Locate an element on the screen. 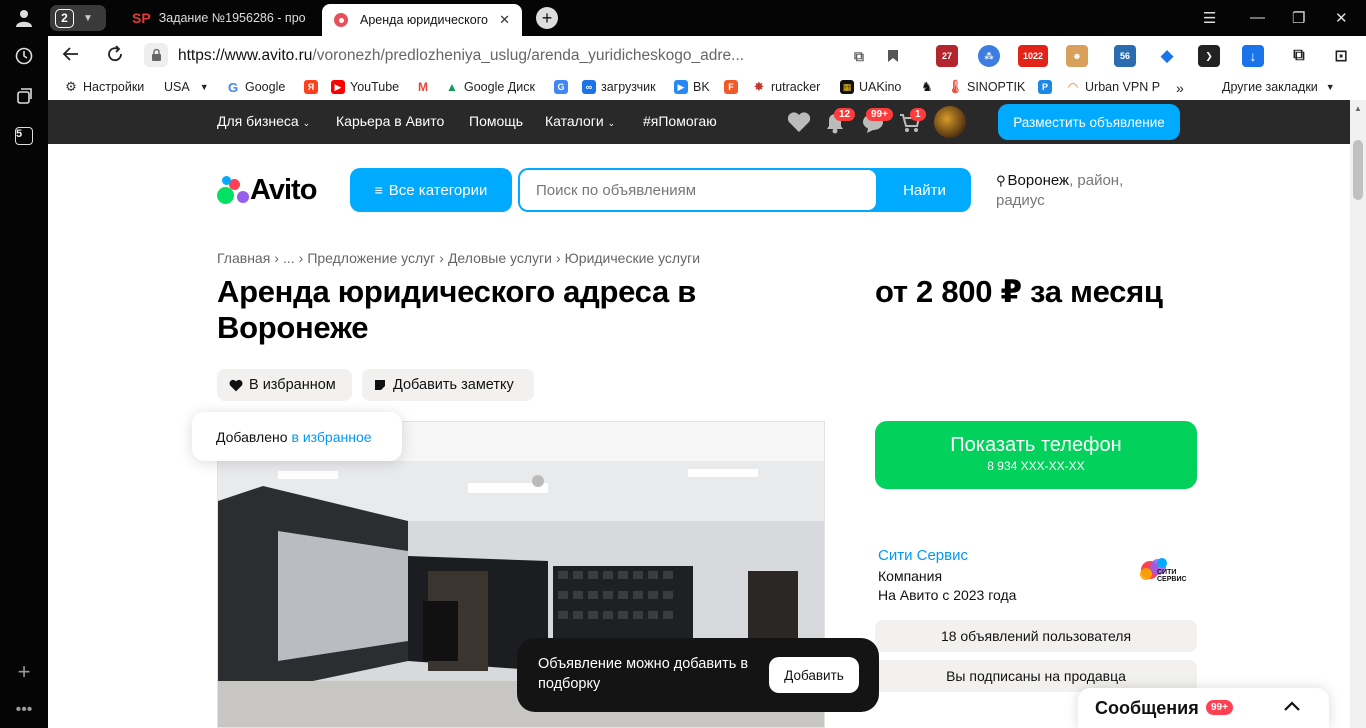 The image size is (1366, 728). all-categories-button: ≡ Все категории is located at coordinates (431, 190).